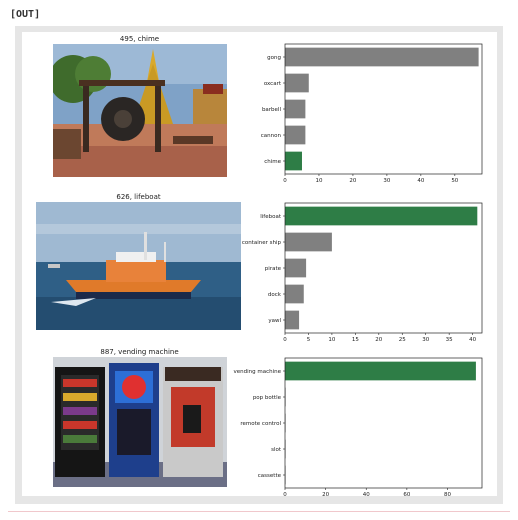 This screenshot has width=518, height=520. I want to click on image-title: 626, lifeboat, so click(138, 197).